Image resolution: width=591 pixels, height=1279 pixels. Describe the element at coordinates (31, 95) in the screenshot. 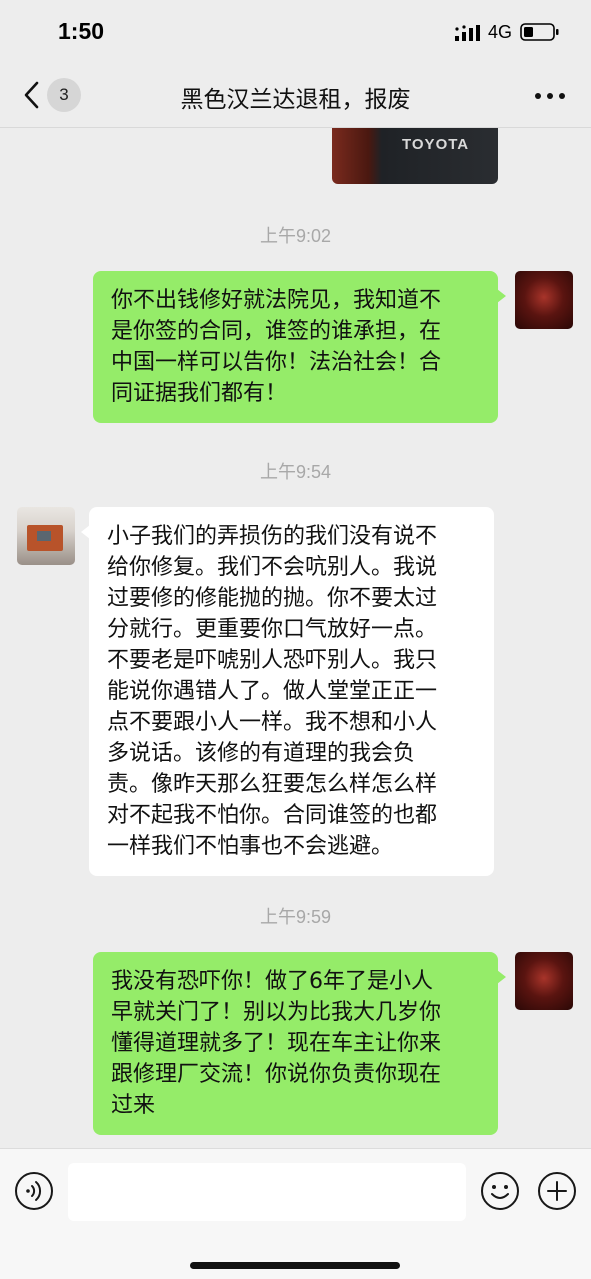

I see `chevron-left-icon` at that location.